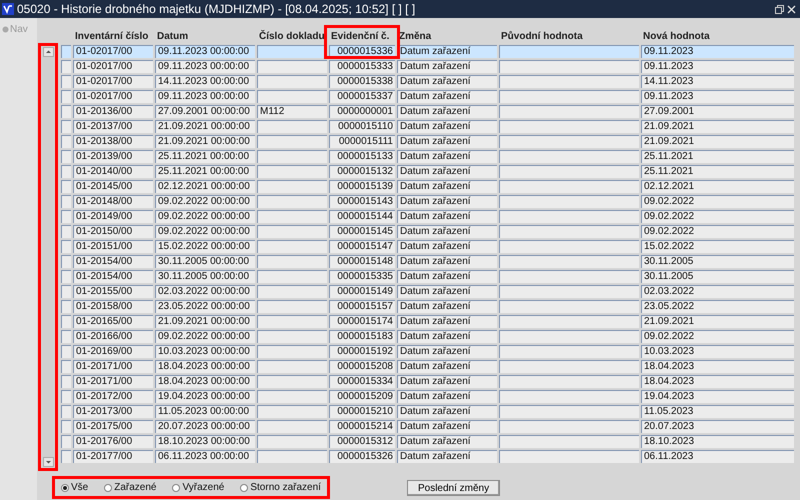 Image resolution: width=800 pixels, height=500 pixels. What do you see at coordinates (280, 487) in the screenshot?
I see `filter-radio: Storno zařazení` at bounding box center [280, 487].